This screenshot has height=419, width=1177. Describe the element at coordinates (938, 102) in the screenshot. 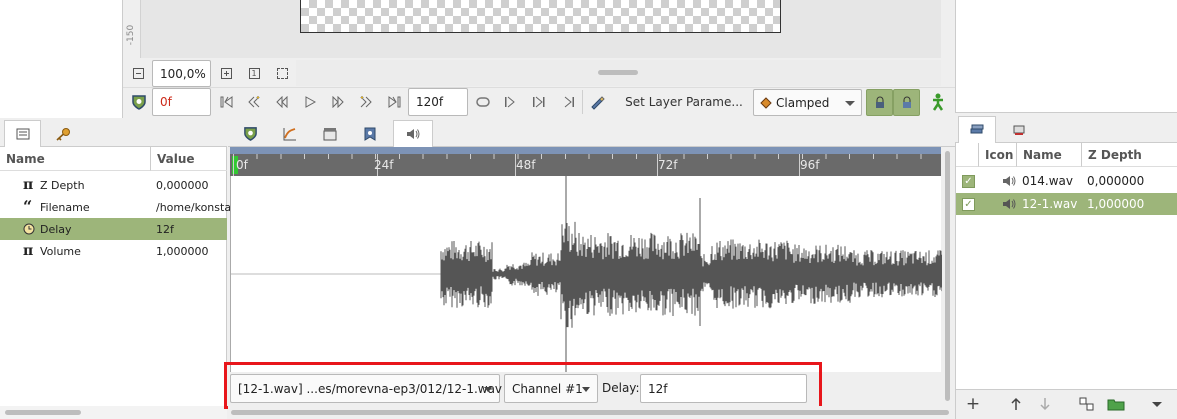

I see `onion-skin-button` at that location.